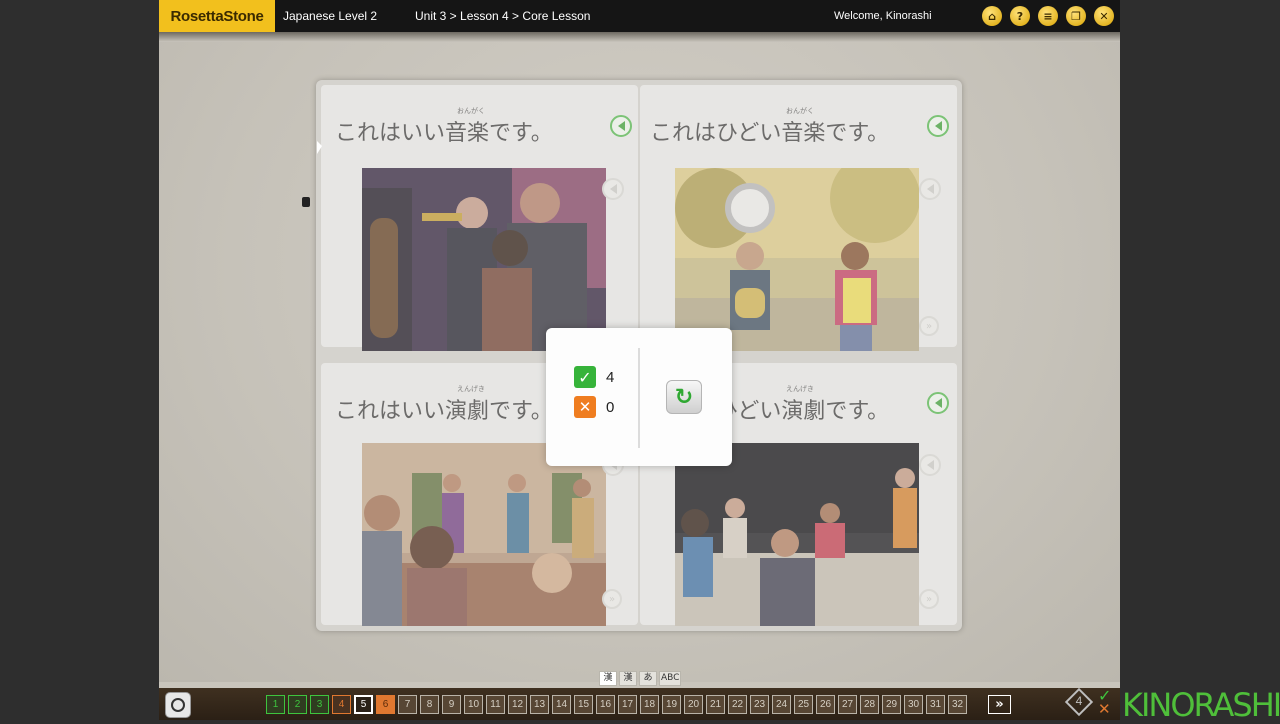 This screenshot has height=724, width=1280. What do you see at coordinates (649, 704) in the screenshot?
I see `screen-page-18: 18` at bounding box center [649, 704].